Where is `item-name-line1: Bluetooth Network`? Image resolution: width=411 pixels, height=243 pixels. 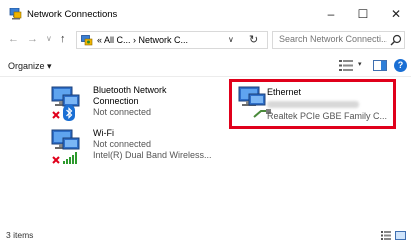 item-name-line1: Bluetooth Network is located at coordinates (130, 90).